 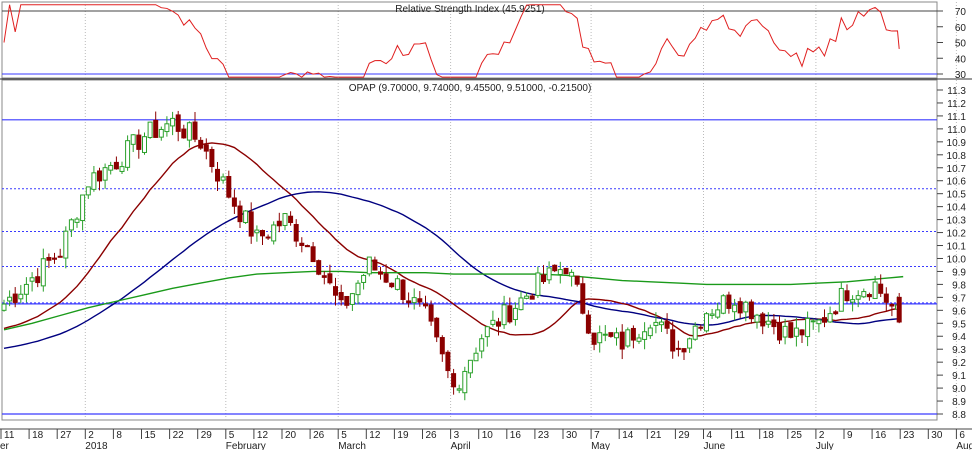 What do you see at coordinates (403, 435) in the screenshot?
I see `x-tick-label: 19` at bounding box center [403, 435].